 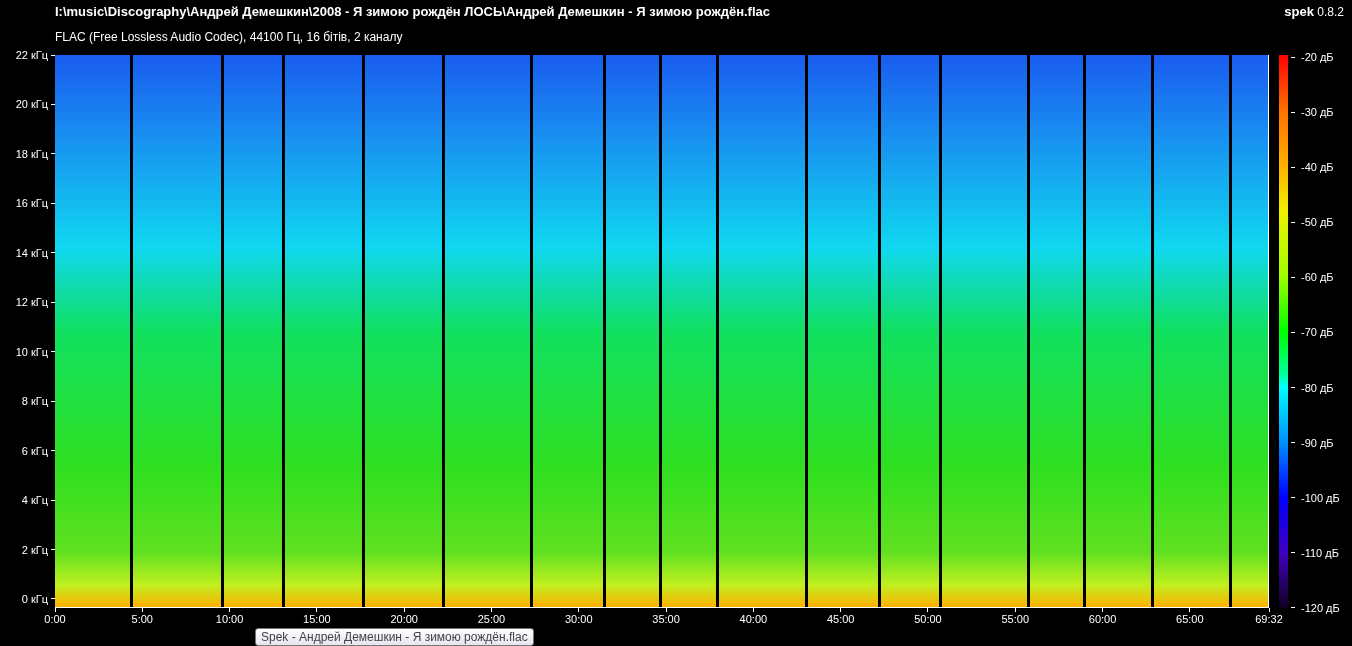 What do you see at coordinates (1317, 167) in the screenshot?
I see `level-label: -40 дБ` at bounding box center [1317, 167].